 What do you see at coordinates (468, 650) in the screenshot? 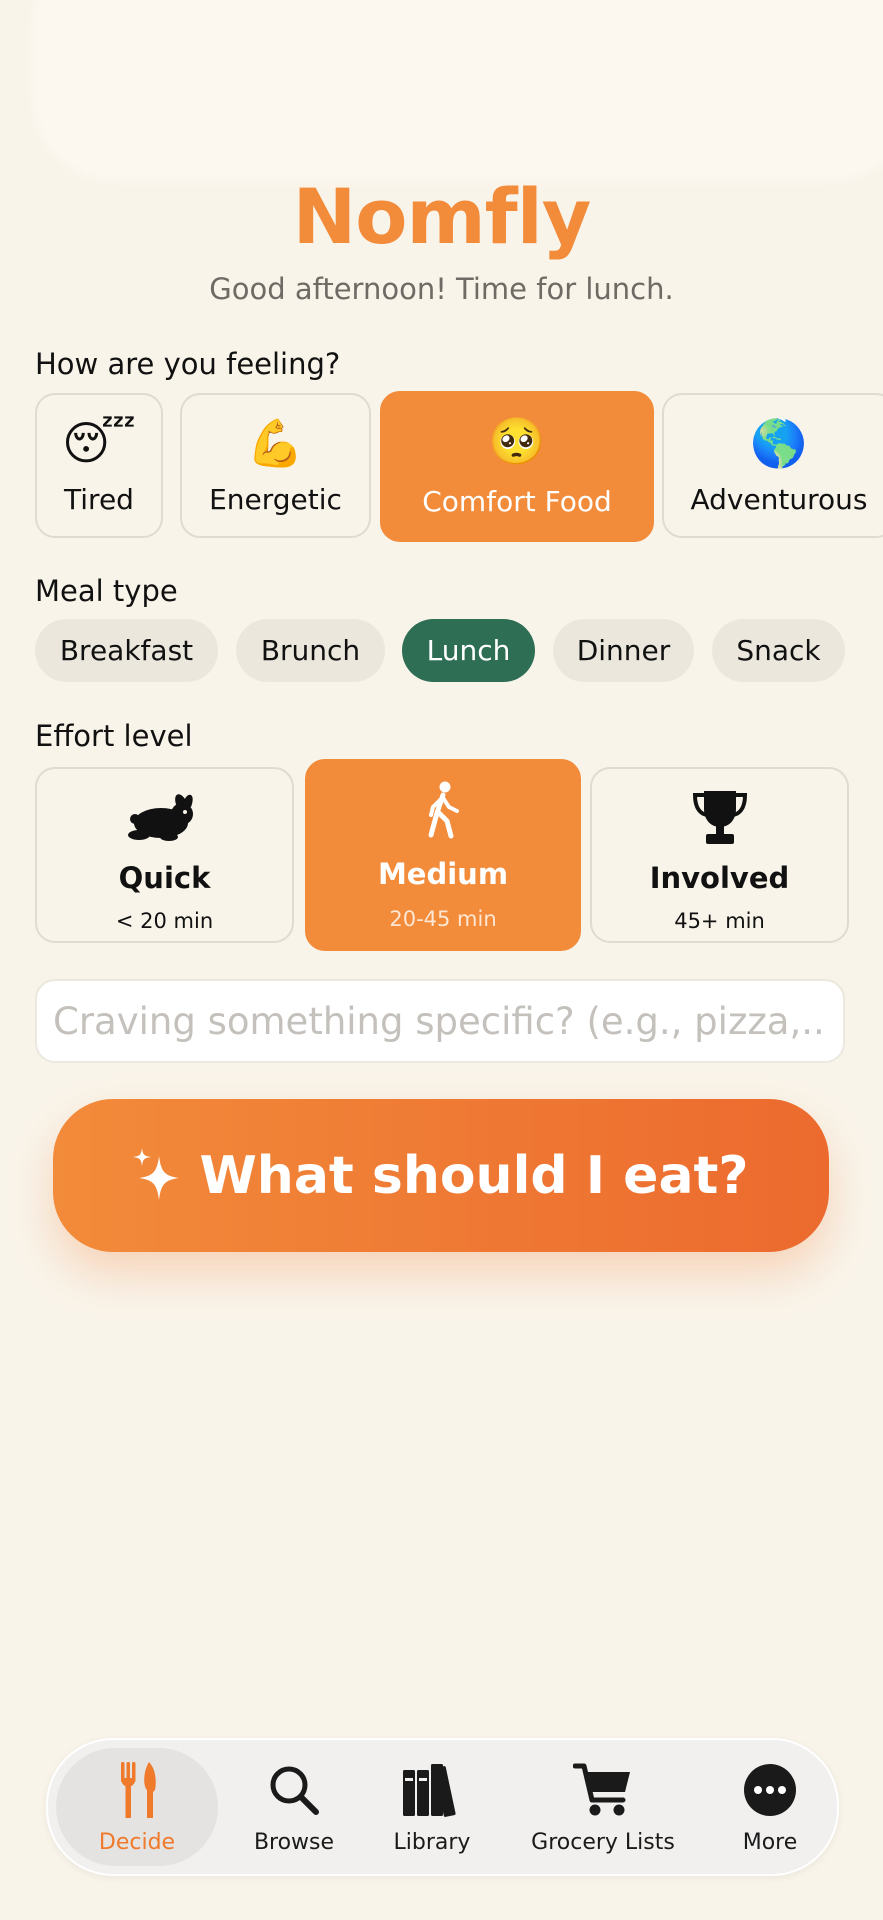
I see `meal-option-lunch: Lunch` at bounding box center [468, 650].